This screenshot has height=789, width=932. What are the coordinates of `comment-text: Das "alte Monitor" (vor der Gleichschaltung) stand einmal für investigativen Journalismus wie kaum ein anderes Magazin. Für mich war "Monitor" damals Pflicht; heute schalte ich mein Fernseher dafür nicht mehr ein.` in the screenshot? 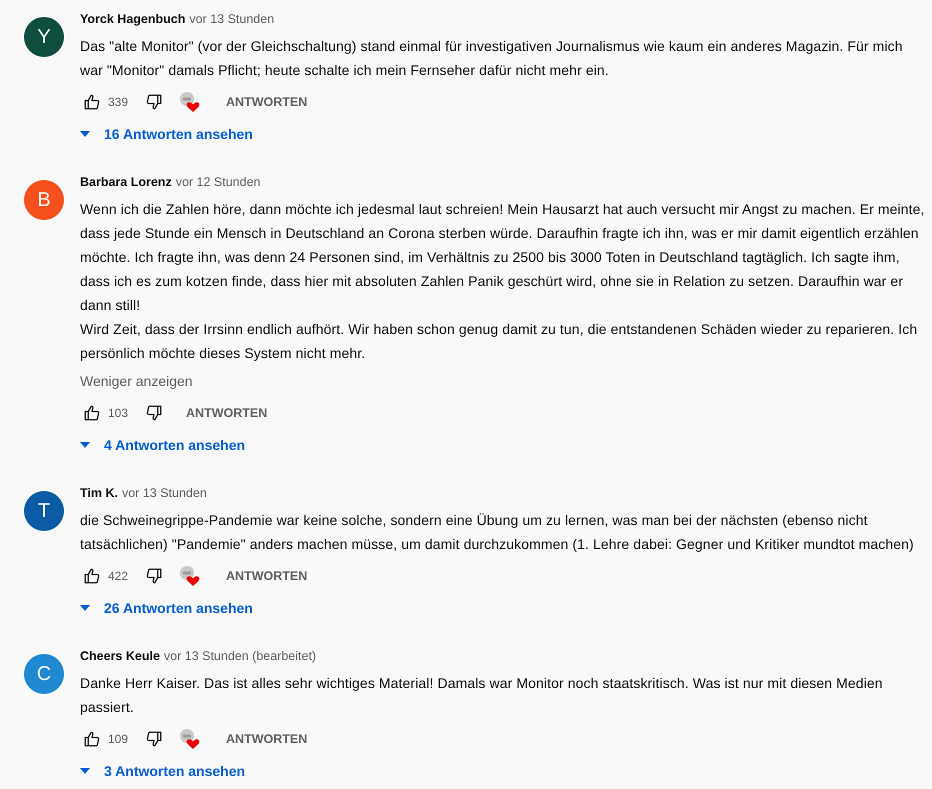 It's located at (492, 58).